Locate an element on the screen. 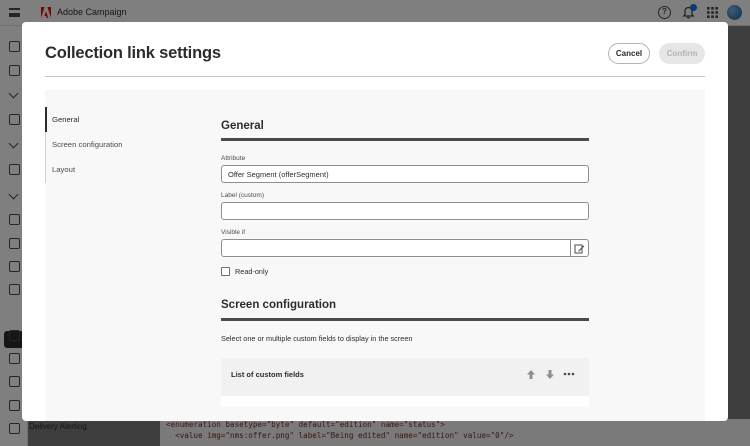 The width and height of the screenshot is (750, 446). side-nav-general: General is located at coordinates (65, 119).